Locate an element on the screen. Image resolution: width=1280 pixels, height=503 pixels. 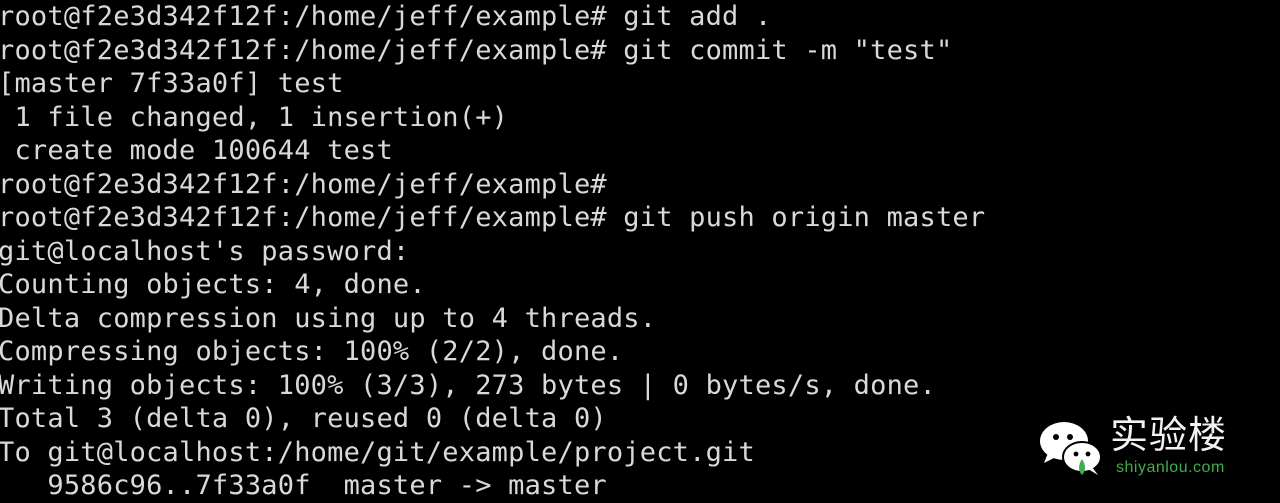
terminal-line: 9586c96..7f33a0f master -> master is located at coordinates (303, 485).